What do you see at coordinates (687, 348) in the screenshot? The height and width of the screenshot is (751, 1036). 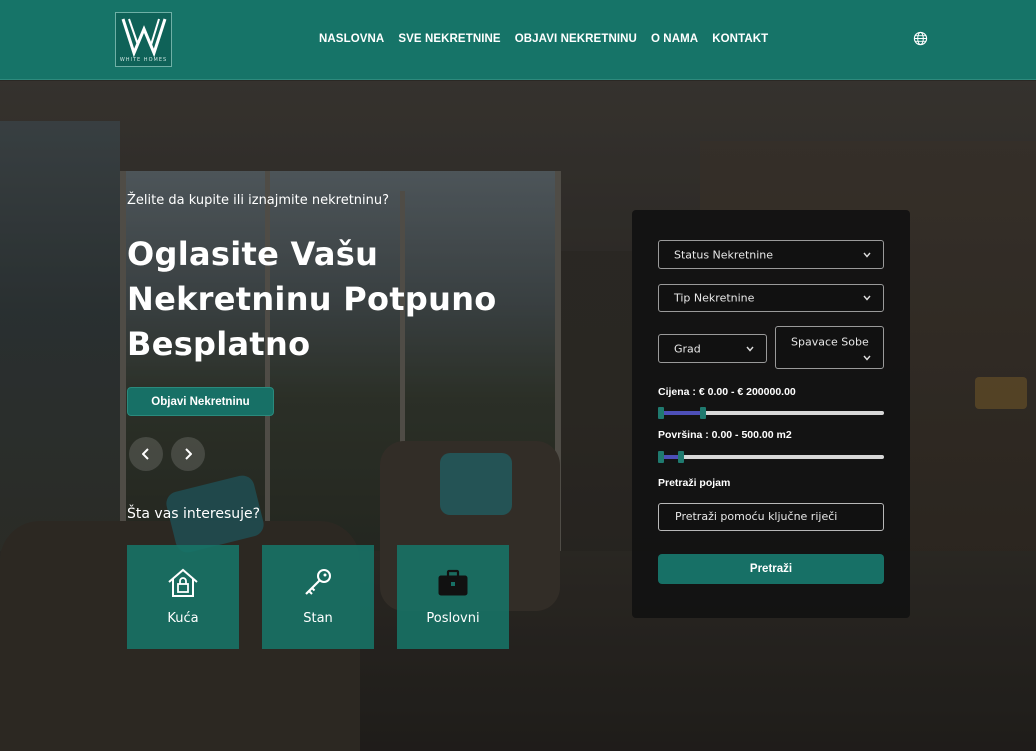 I see `city-select-value: Grad` at bounding box center [687, 348].